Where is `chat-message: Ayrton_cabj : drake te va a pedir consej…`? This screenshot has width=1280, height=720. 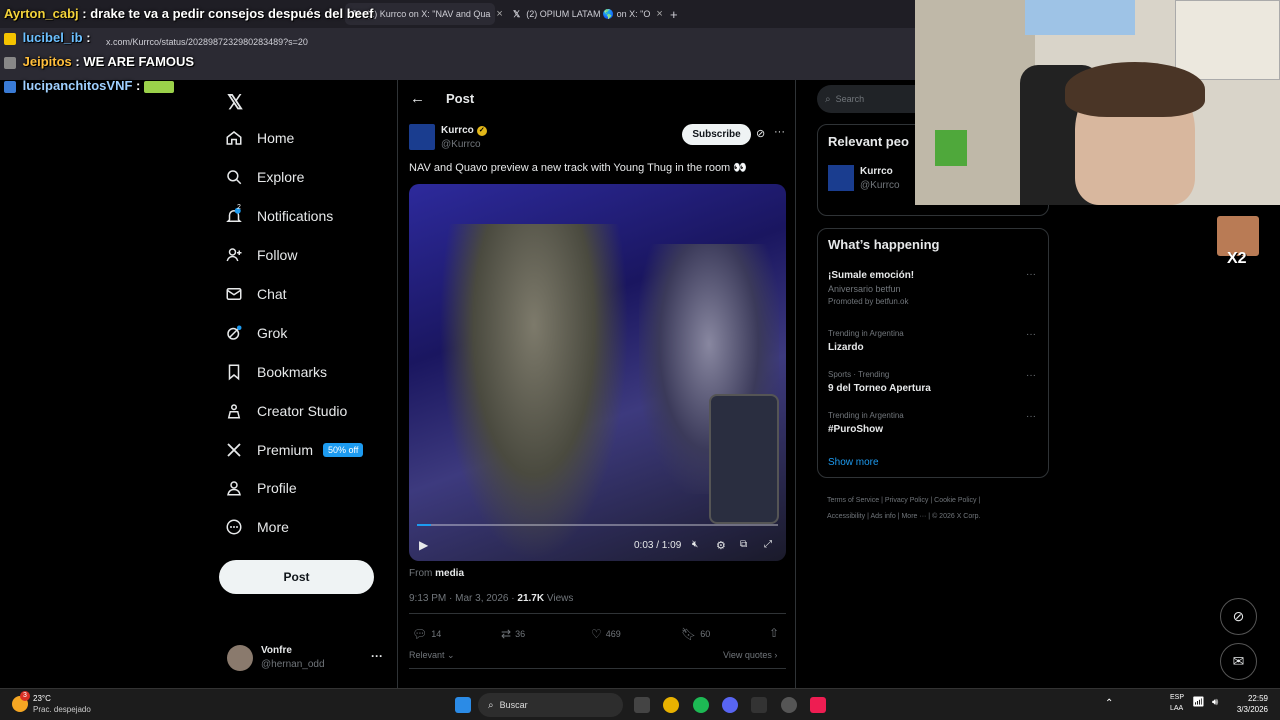
chat-message: Ayrton_cabj : drake te va a pedir consej… is located at coordinates (189, 13).